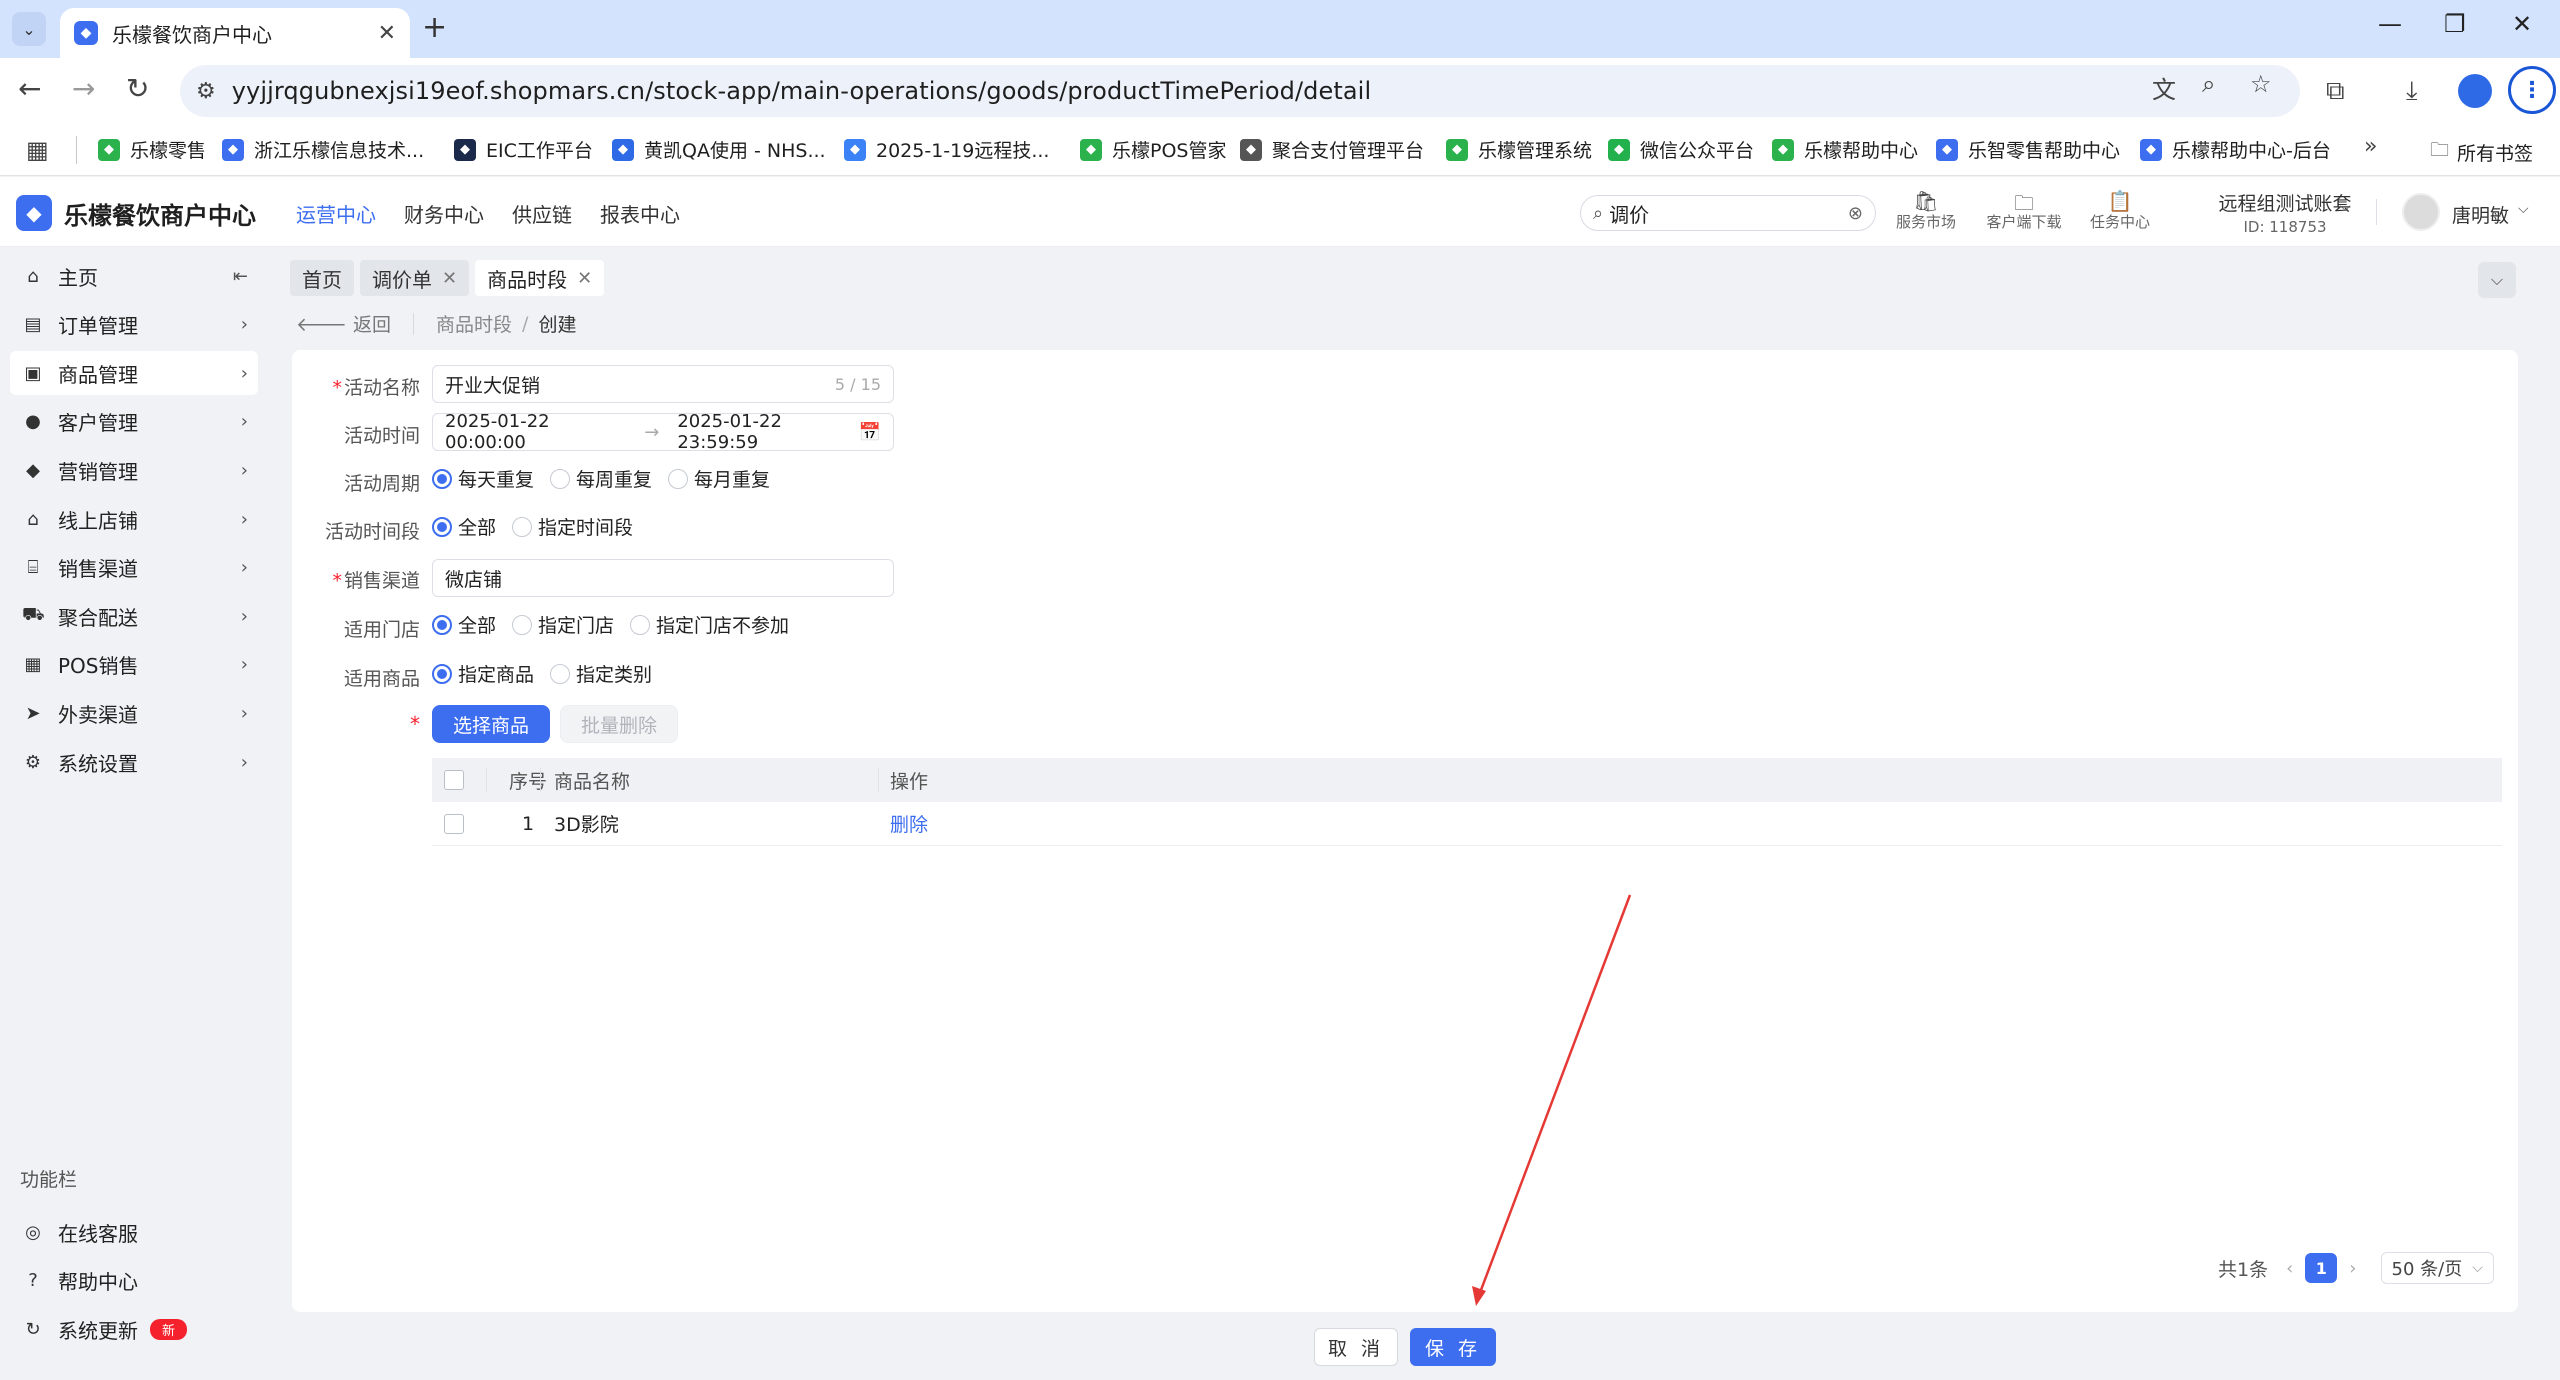  I want to click on restore-icon: ❐, so click(2455, 24).